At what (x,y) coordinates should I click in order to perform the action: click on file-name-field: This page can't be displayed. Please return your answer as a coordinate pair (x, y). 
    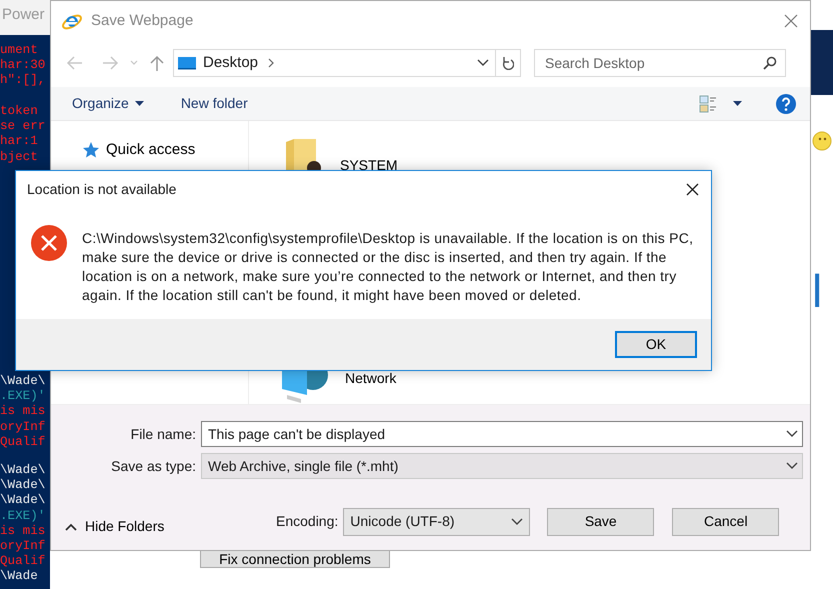
    Looking at the image, I should click on (502, 434).